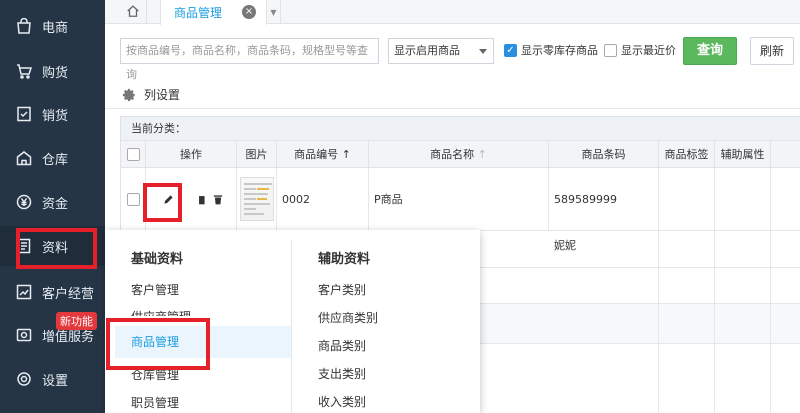 This screenshot has height=413, width=800. What do you see at coordinates (55, 28) in the screenshot?
I see `sidebar-item-label: 电商` at bounding box center [55, 28].